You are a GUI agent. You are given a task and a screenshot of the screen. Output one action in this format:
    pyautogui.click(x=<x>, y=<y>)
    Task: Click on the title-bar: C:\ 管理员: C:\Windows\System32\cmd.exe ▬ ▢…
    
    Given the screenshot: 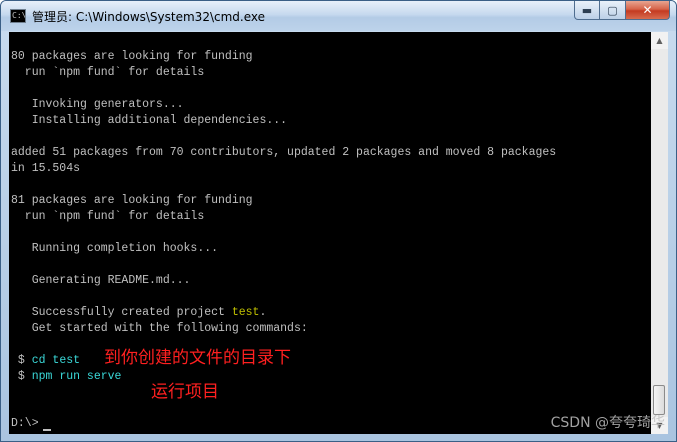 What is the action you would take?
    pyautogui.click(x=338, y=16)
    